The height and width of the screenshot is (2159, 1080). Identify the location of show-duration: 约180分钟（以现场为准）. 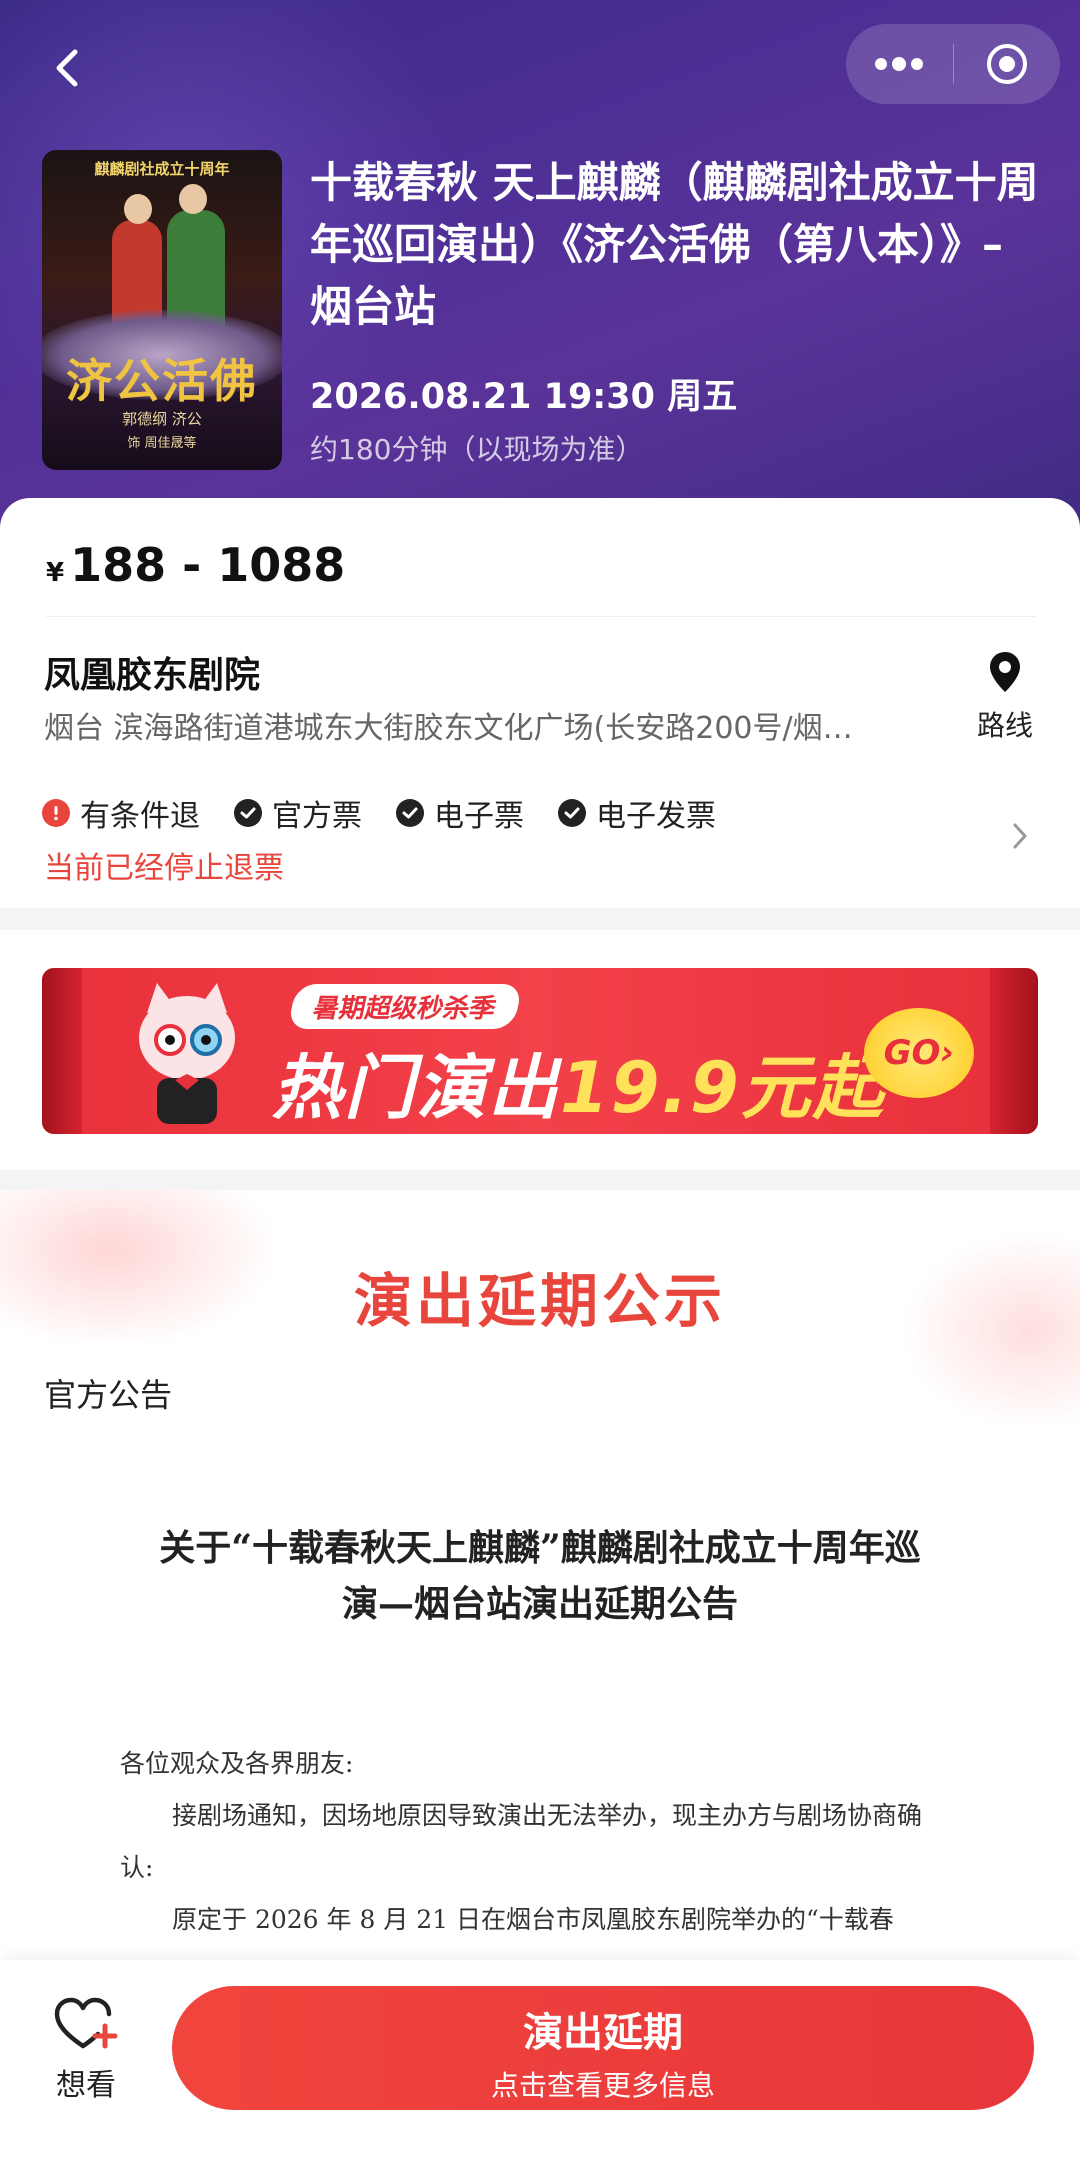
(477, 449).